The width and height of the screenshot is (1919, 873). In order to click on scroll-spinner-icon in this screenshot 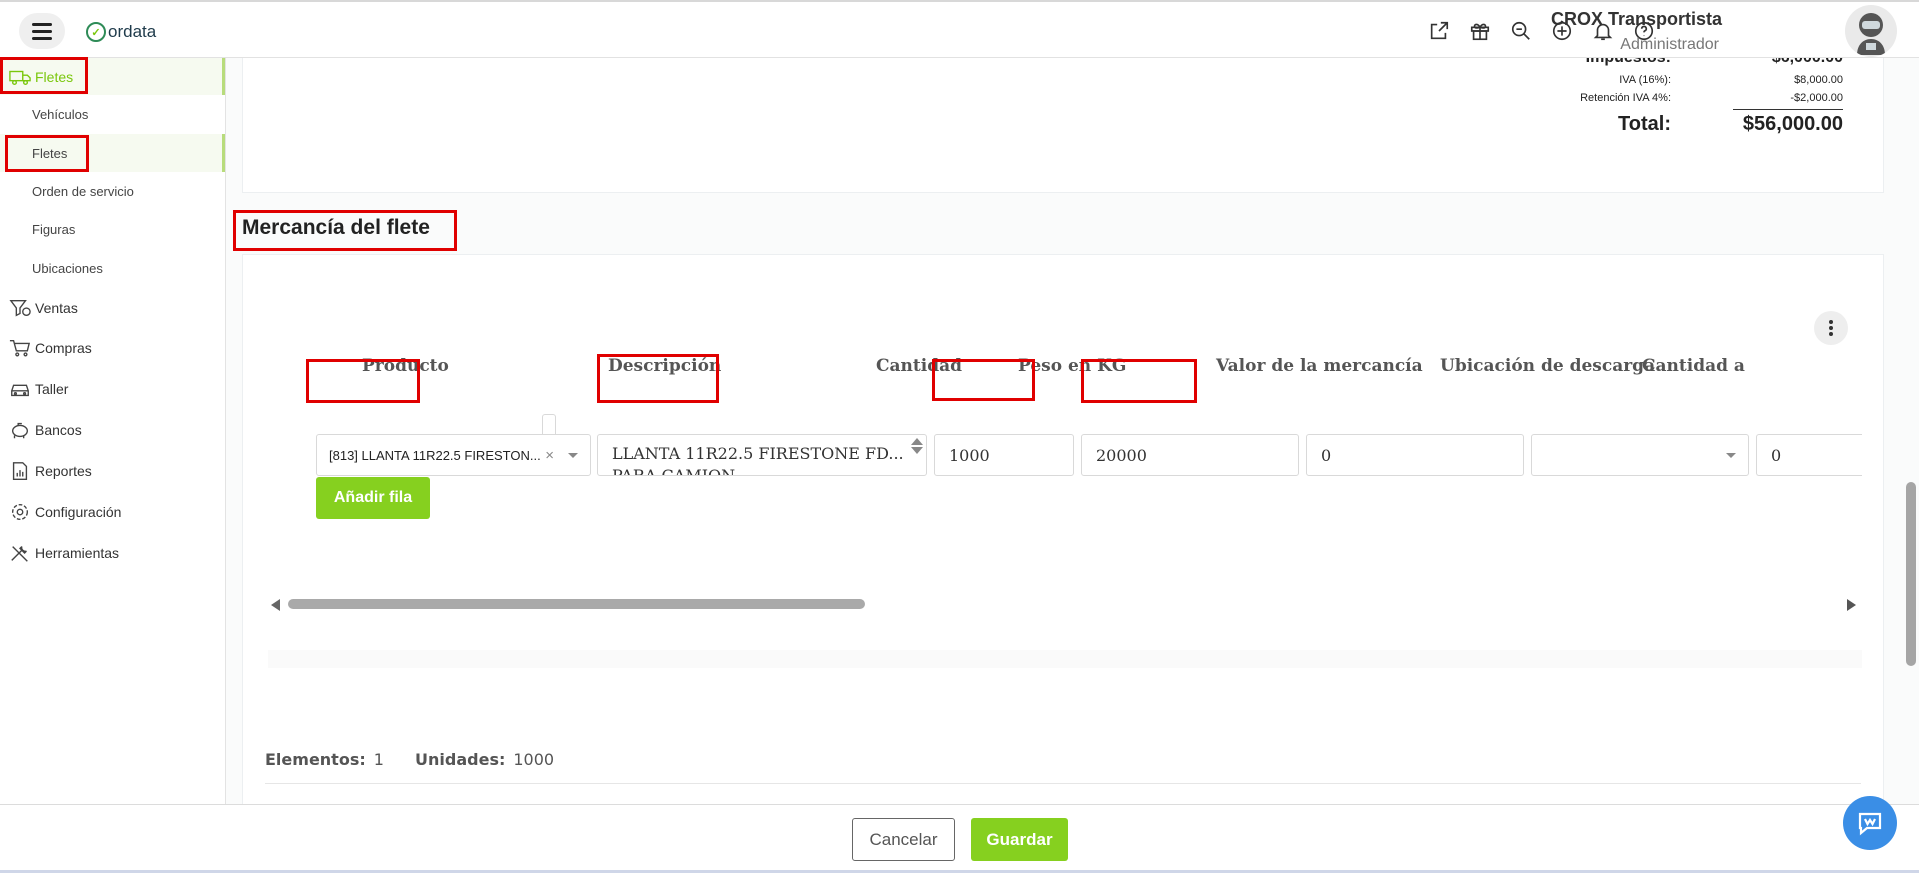, I will do `click(917, 446)`.